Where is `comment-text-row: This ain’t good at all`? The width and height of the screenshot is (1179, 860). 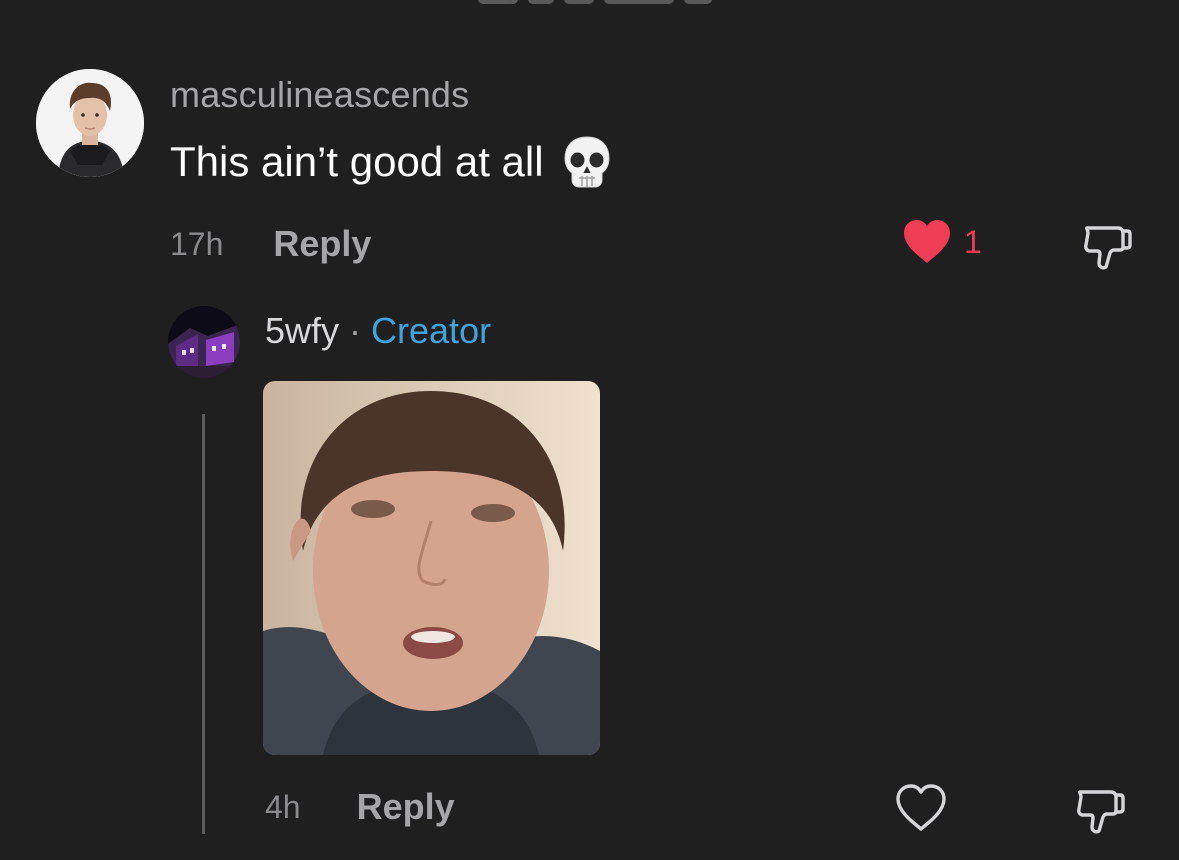
comment-text-row: This ain’t good at all is located at coordinates (391, 162).